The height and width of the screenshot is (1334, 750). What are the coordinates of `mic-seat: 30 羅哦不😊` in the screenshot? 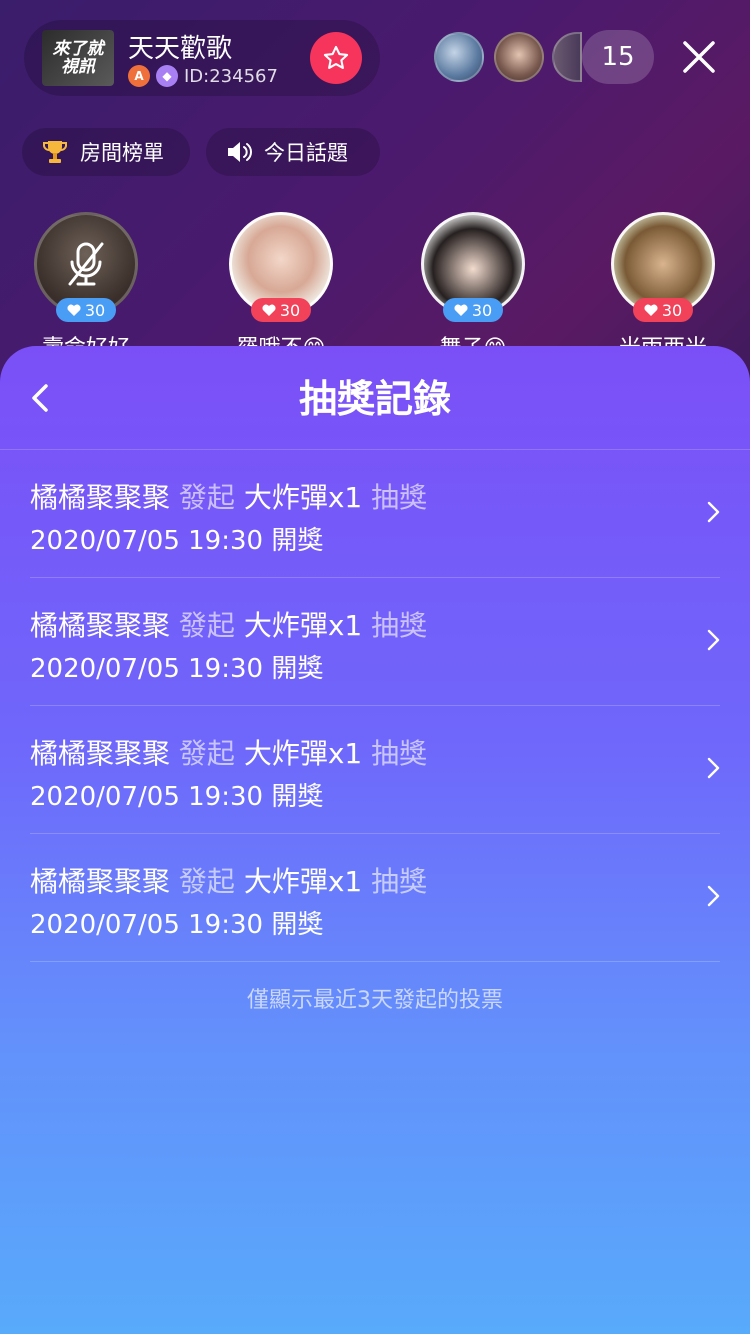 It's located at (281, 286).